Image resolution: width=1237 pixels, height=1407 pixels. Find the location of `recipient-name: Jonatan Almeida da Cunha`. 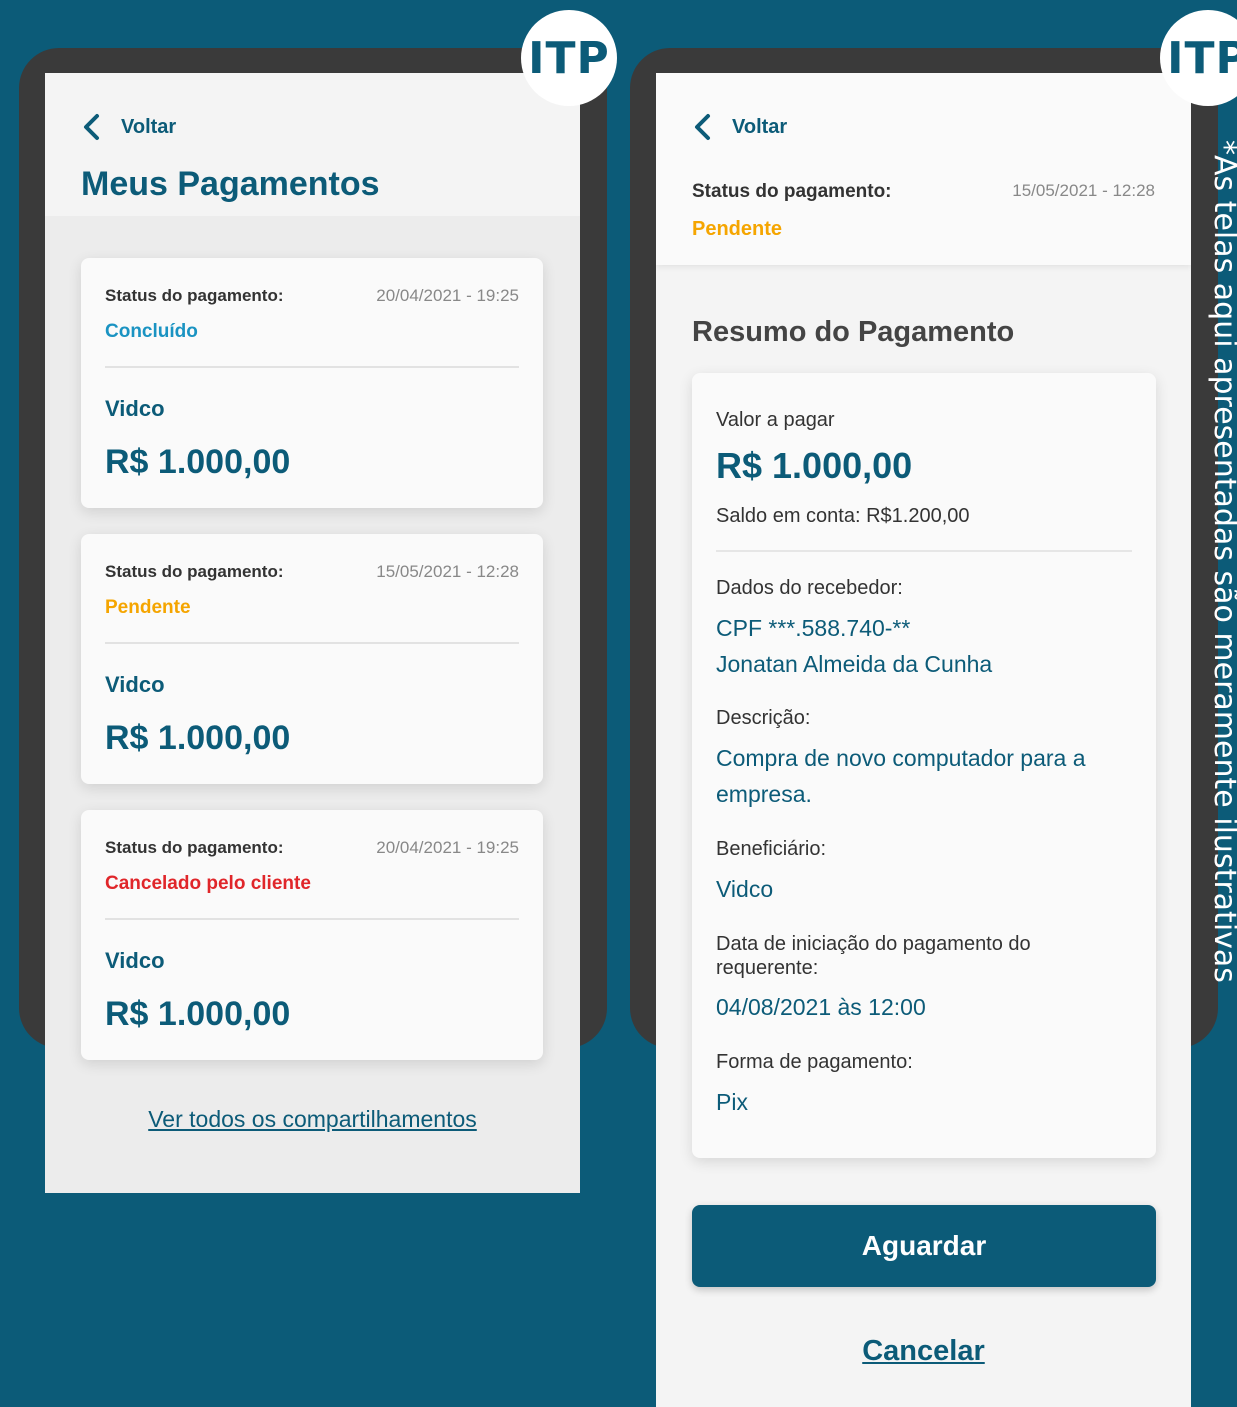

recipient-name: Jonatan Almeida da Cunha is located at coordinates (854, 664).